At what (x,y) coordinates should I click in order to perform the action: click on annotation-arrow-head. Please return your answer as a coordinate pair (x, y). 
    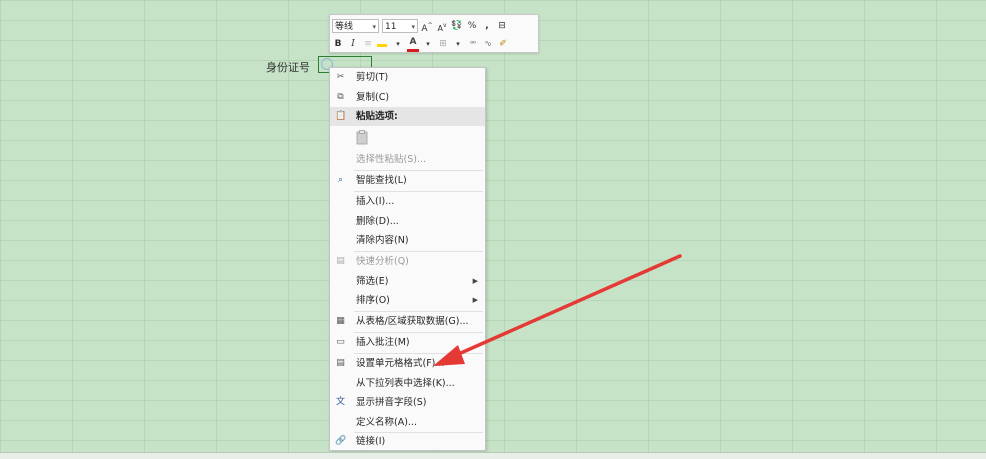
    Looking at the image, I should click on (449, 355).